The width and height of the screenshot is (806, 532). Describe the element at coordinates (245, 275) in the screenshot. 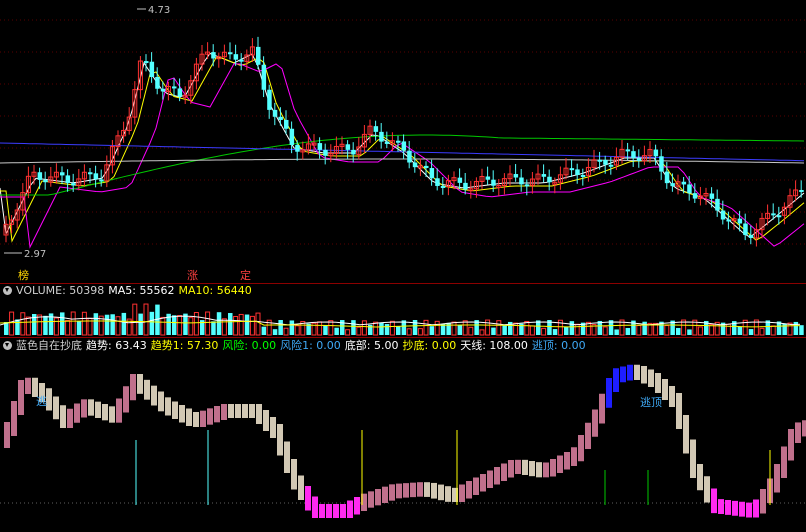

I see `signal-marker-ding: 定` at that location.